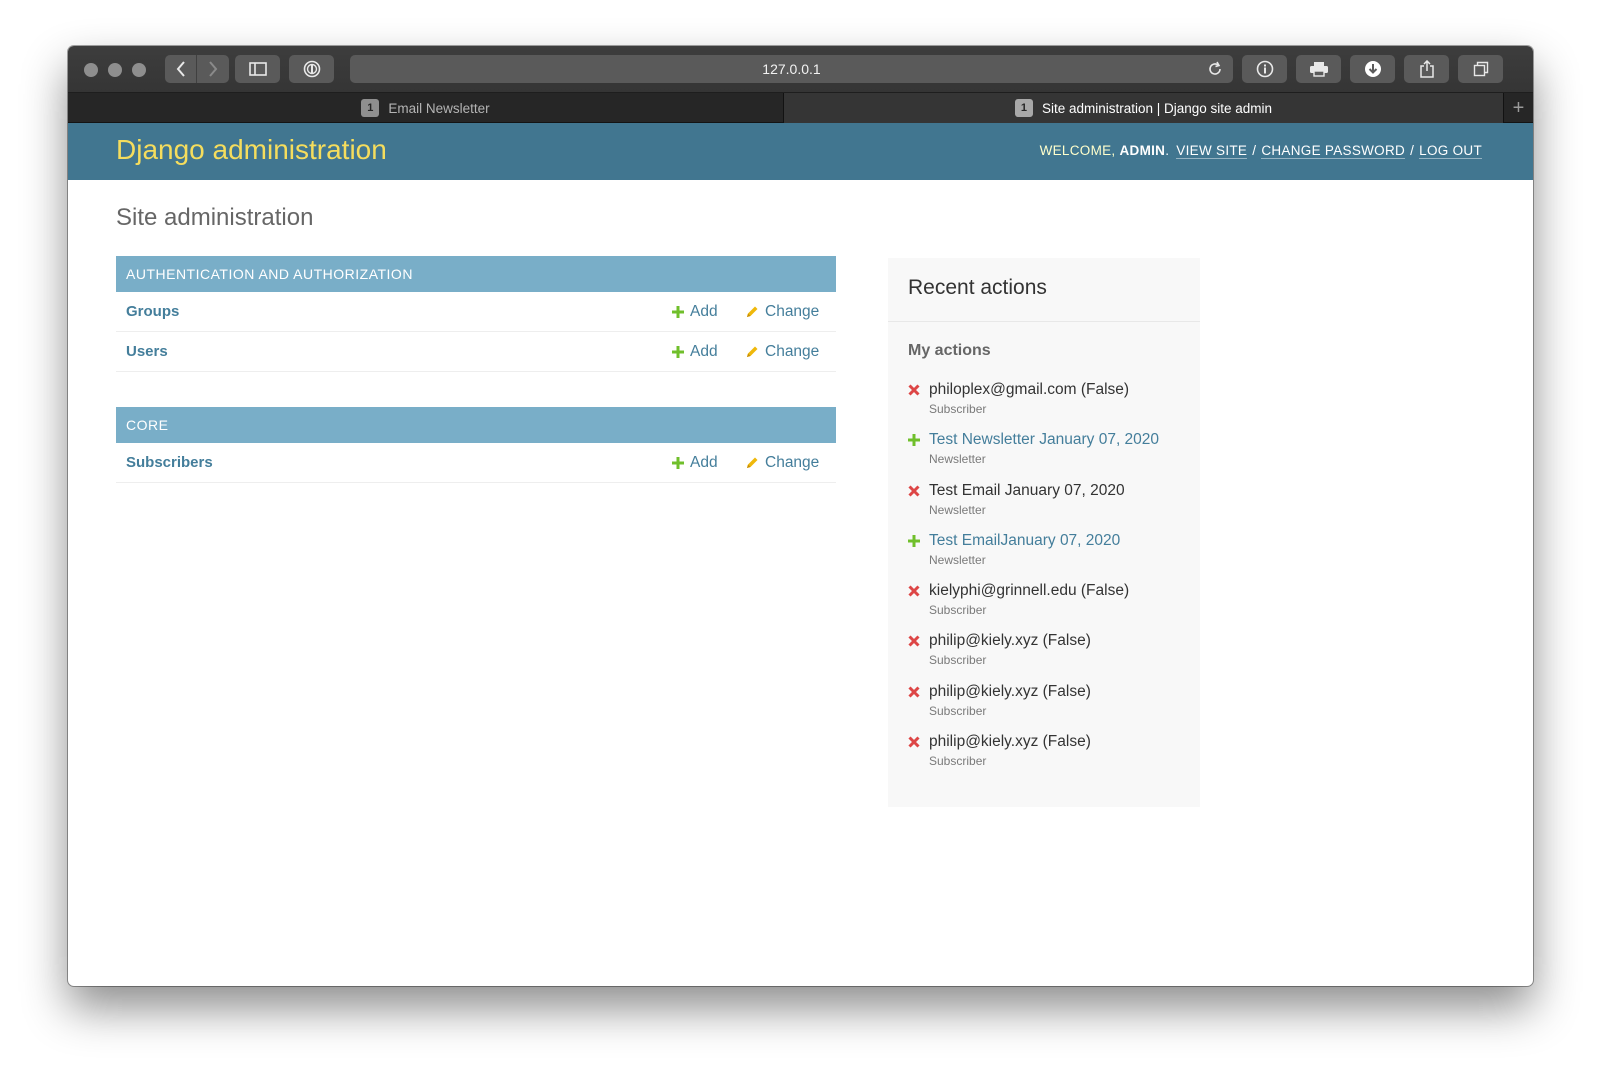  I want to click on download-icon, so click(1372, 69).